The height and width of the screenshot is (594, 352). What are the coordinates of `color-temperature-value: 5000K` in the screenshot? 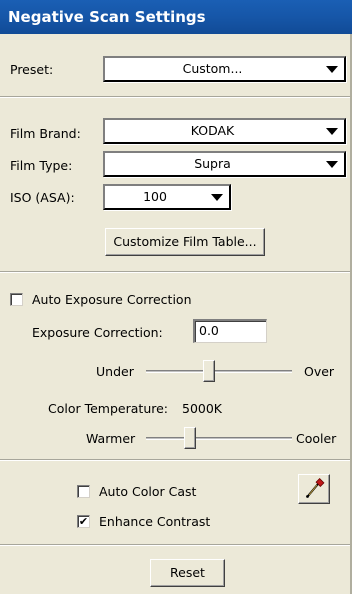 It's located at (202, 408).